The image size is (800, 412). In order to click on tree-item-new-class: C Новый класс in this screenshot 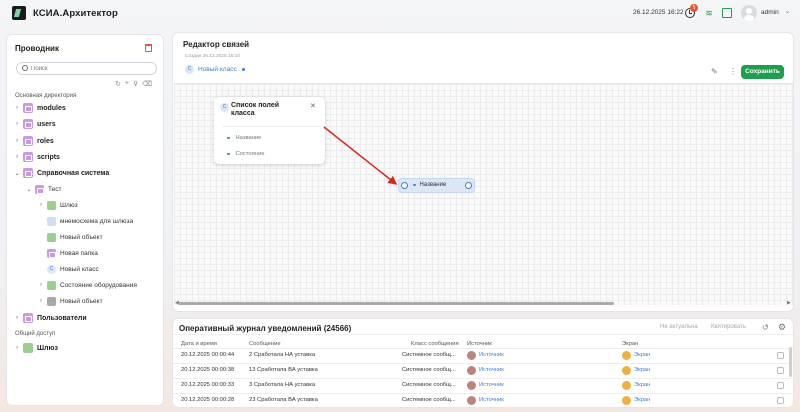, I will do `click(72, 269)`.